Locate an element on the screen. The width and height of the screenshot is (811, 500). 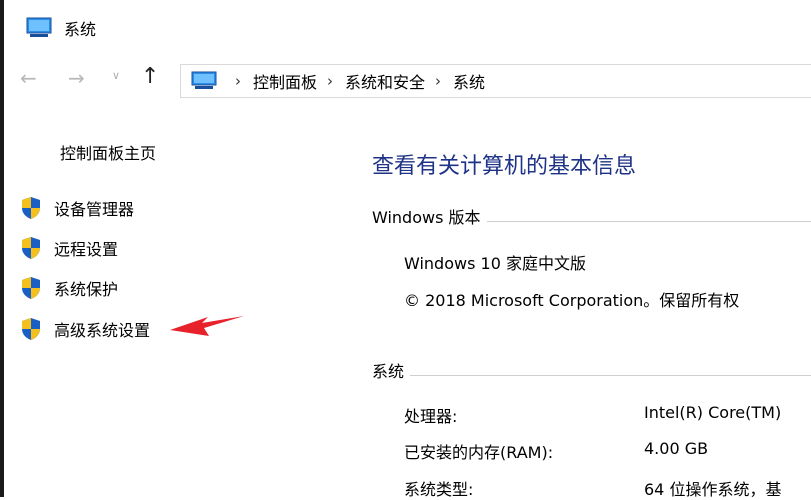
system-type-label: 系统类型: is located at coordinates (439, 489).